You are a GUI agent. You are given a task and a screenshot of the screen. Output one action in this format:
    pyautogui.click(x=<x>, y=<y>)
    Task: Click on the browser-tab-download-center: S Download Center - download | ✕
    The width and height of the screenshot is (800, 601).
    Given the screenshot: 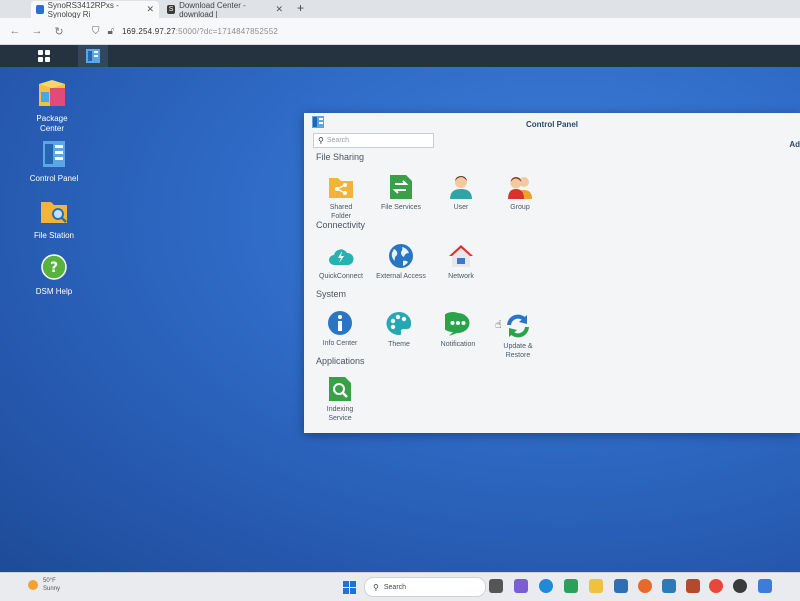 What is the action you would take?
    pyautogui.click(x=225, y=9)
    